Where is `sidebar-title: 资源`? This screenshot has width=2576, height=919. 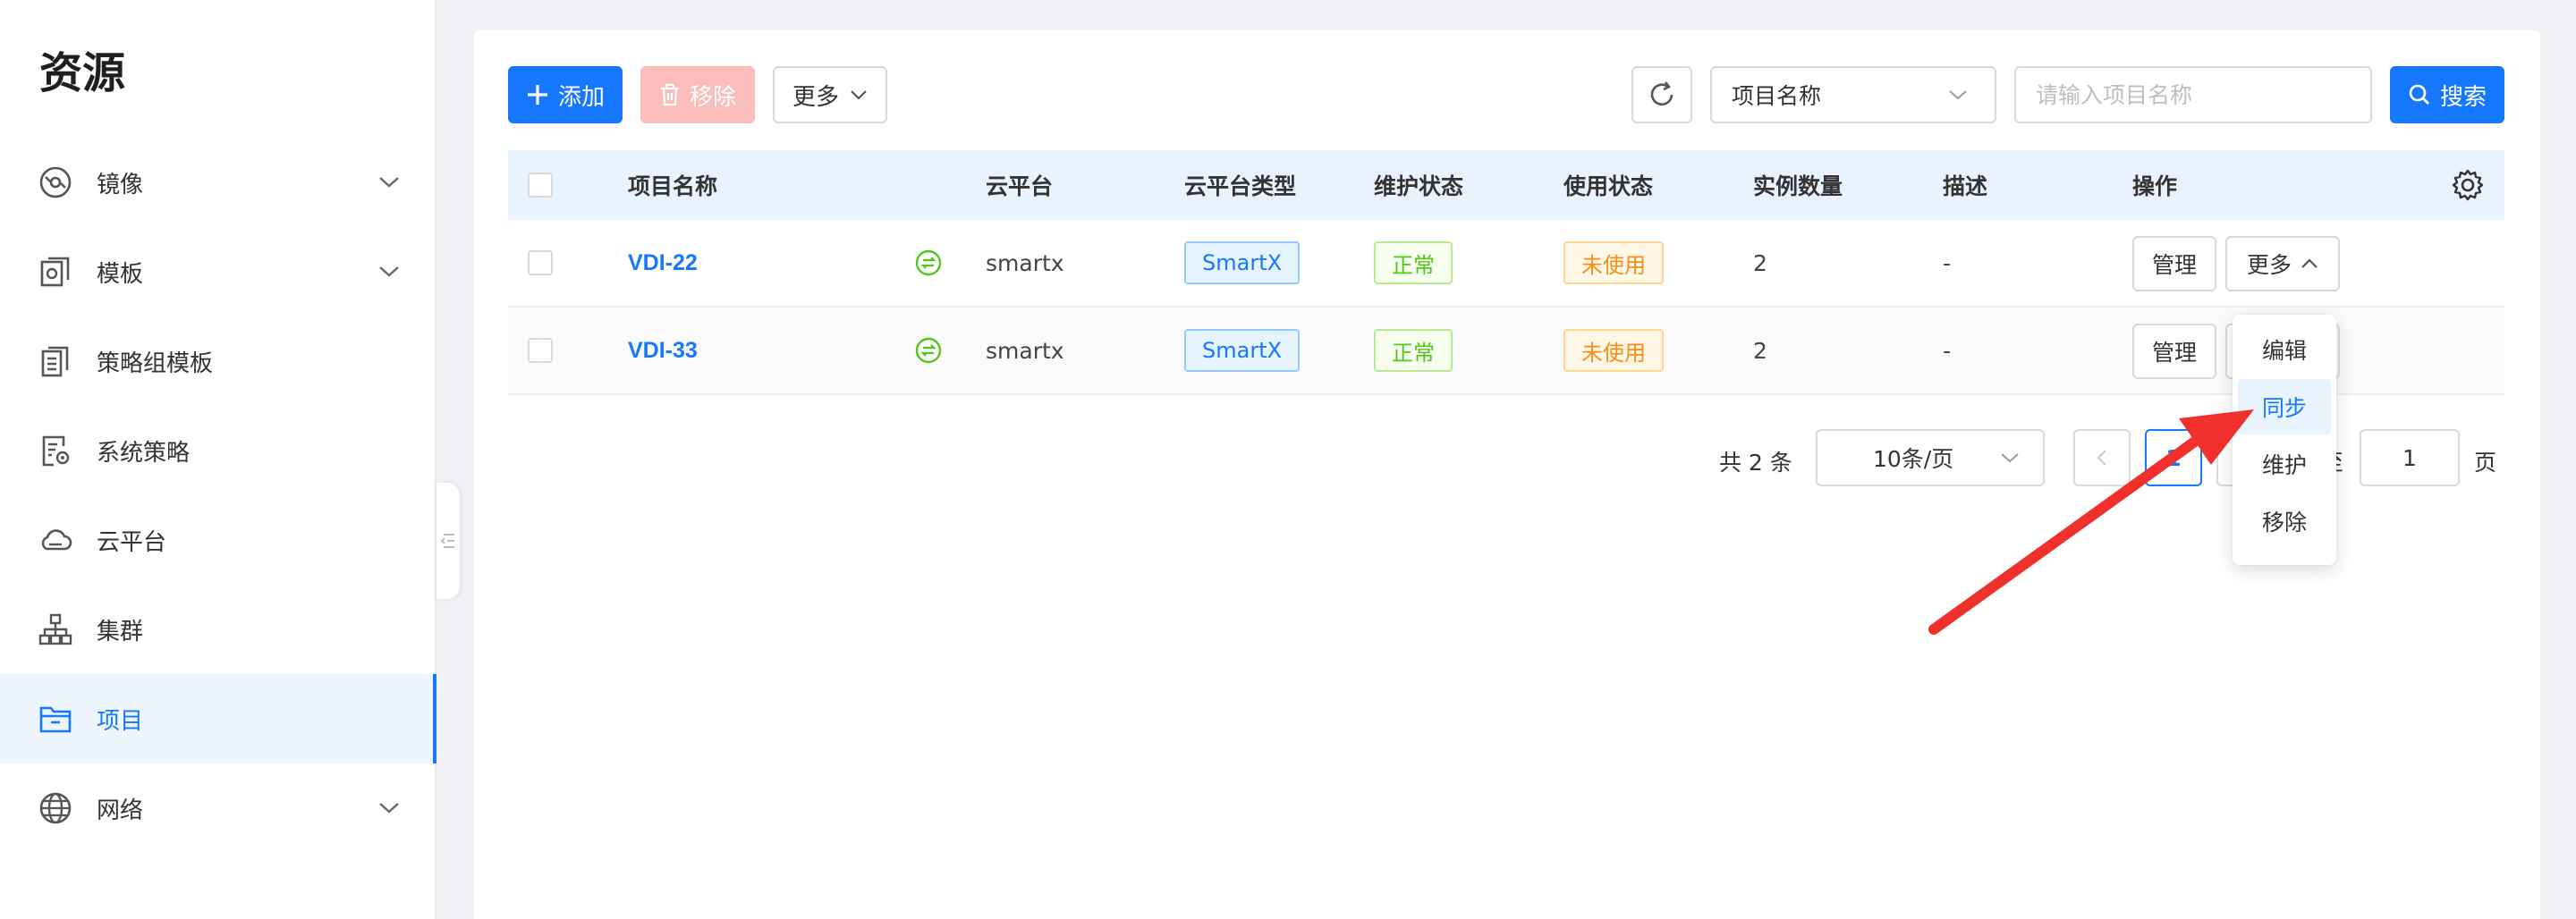 sidebar-title: 资源 is located at coordinates (82, 73).